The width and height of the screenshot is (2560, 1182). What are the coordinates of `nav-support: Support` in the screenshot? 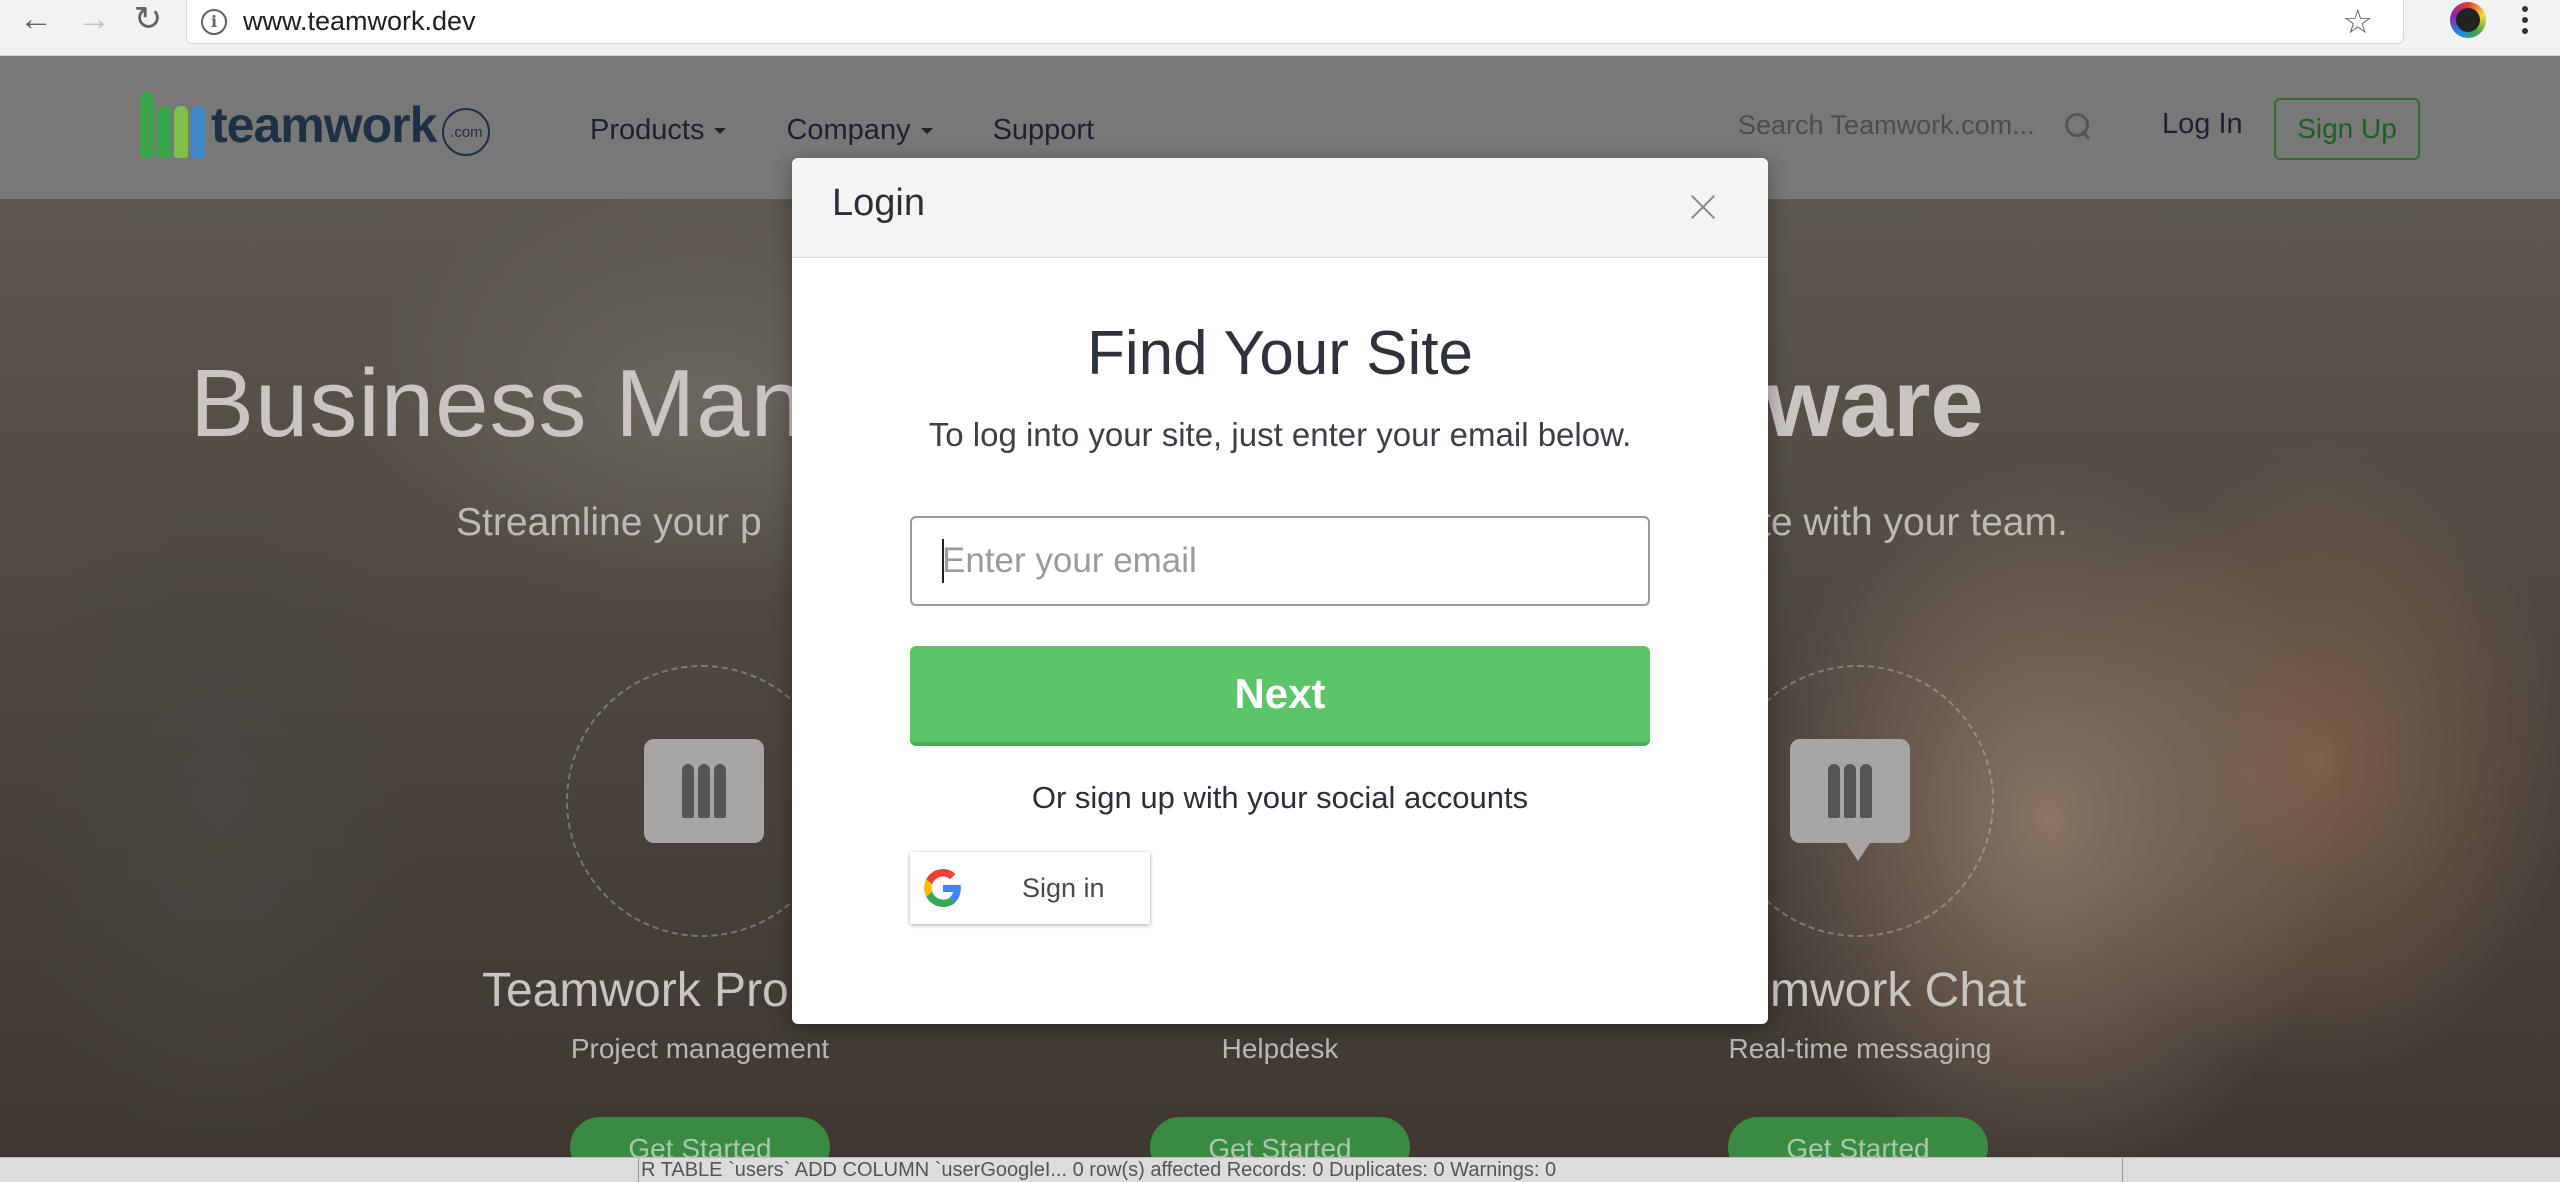 It's located at (1044, 130).